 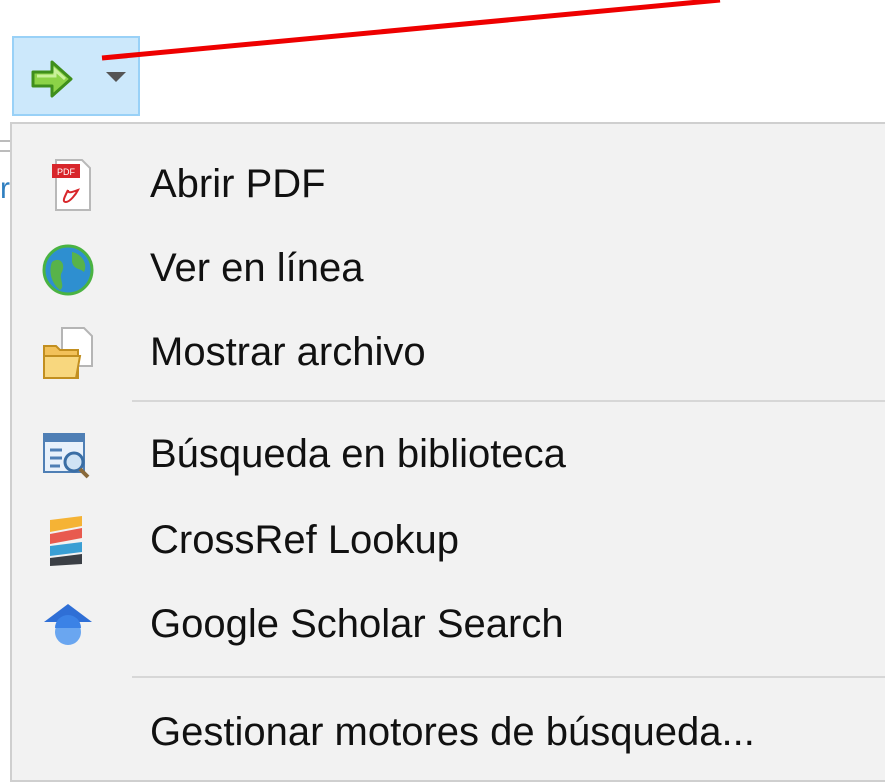 What do you see at coordinates (305, 540) in the screenshot?
I see `menu-item-label: CrossRef Lookup` at bounding box center [305, 540].